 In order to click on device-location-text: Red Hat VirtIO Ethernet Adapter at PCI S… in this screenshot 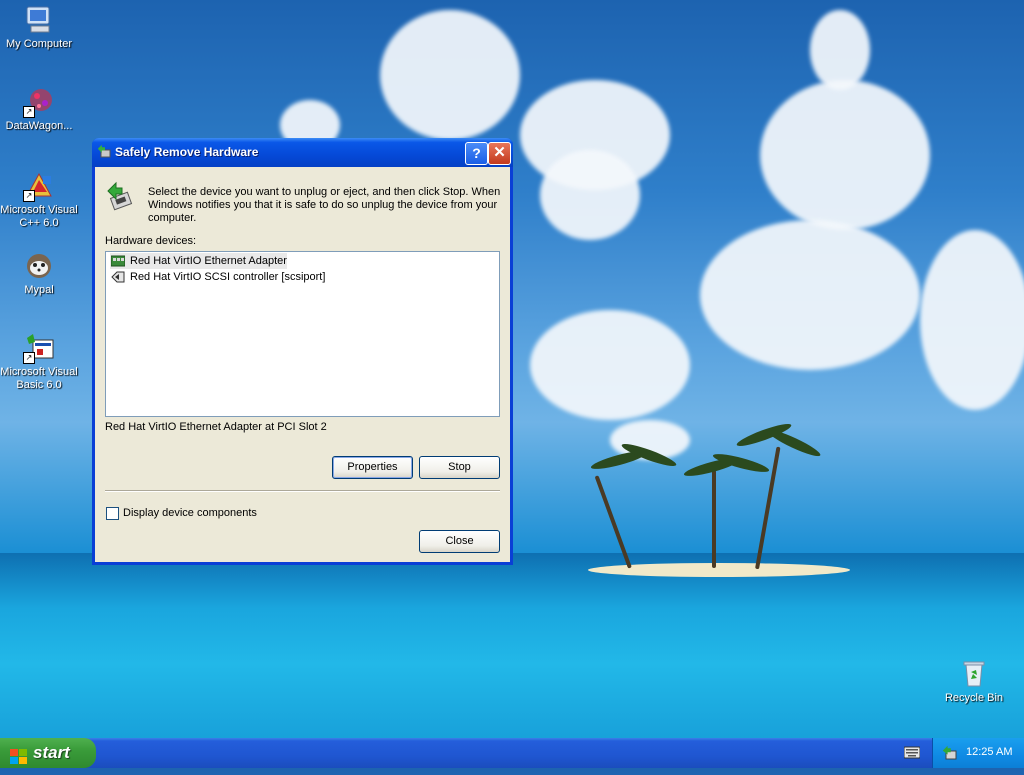, I will do `click(216, 427)`.